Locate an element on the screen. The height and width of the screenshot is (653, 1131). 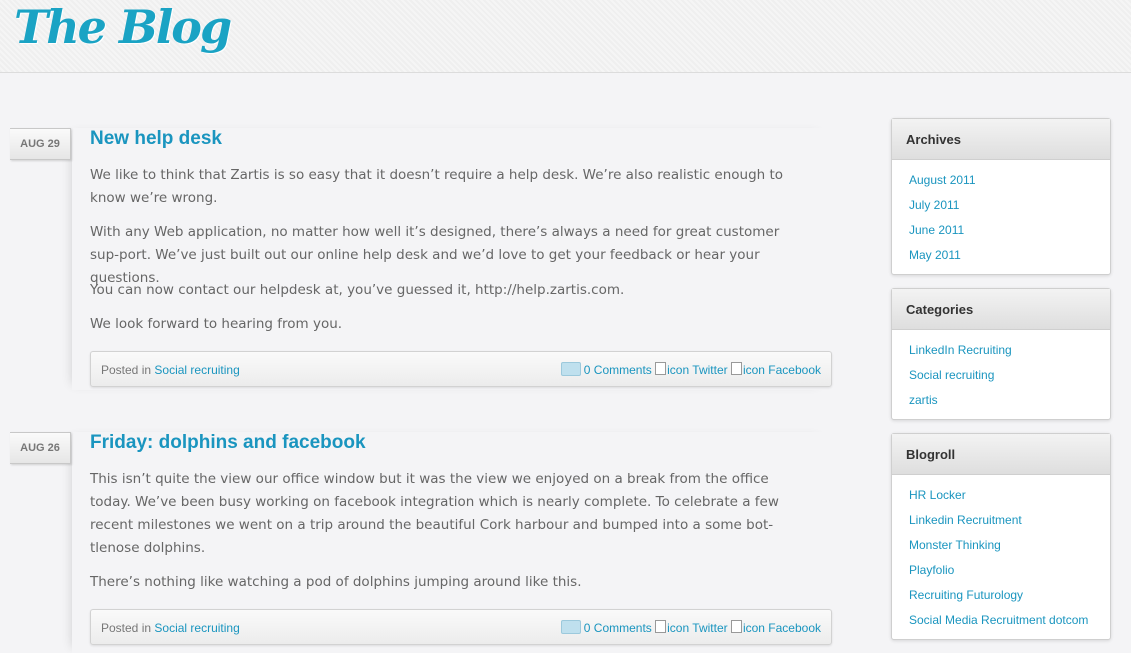
list-item: Recruiting Futurology is located at coordinates (1009, 595).